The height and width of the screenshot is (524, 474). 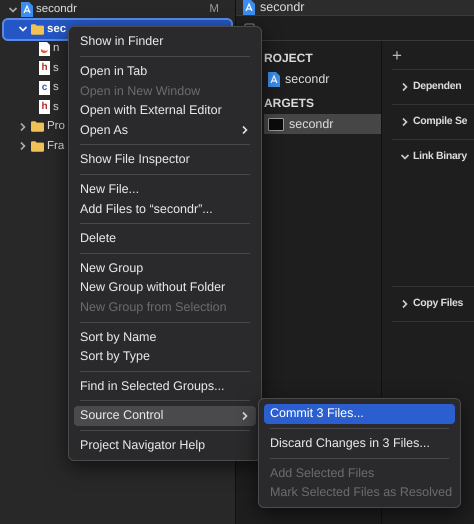 What do you see at coordinates (289, 58) in the screenshot?
I see `section-heading: ROJECT` at bounding box center [289, 58].